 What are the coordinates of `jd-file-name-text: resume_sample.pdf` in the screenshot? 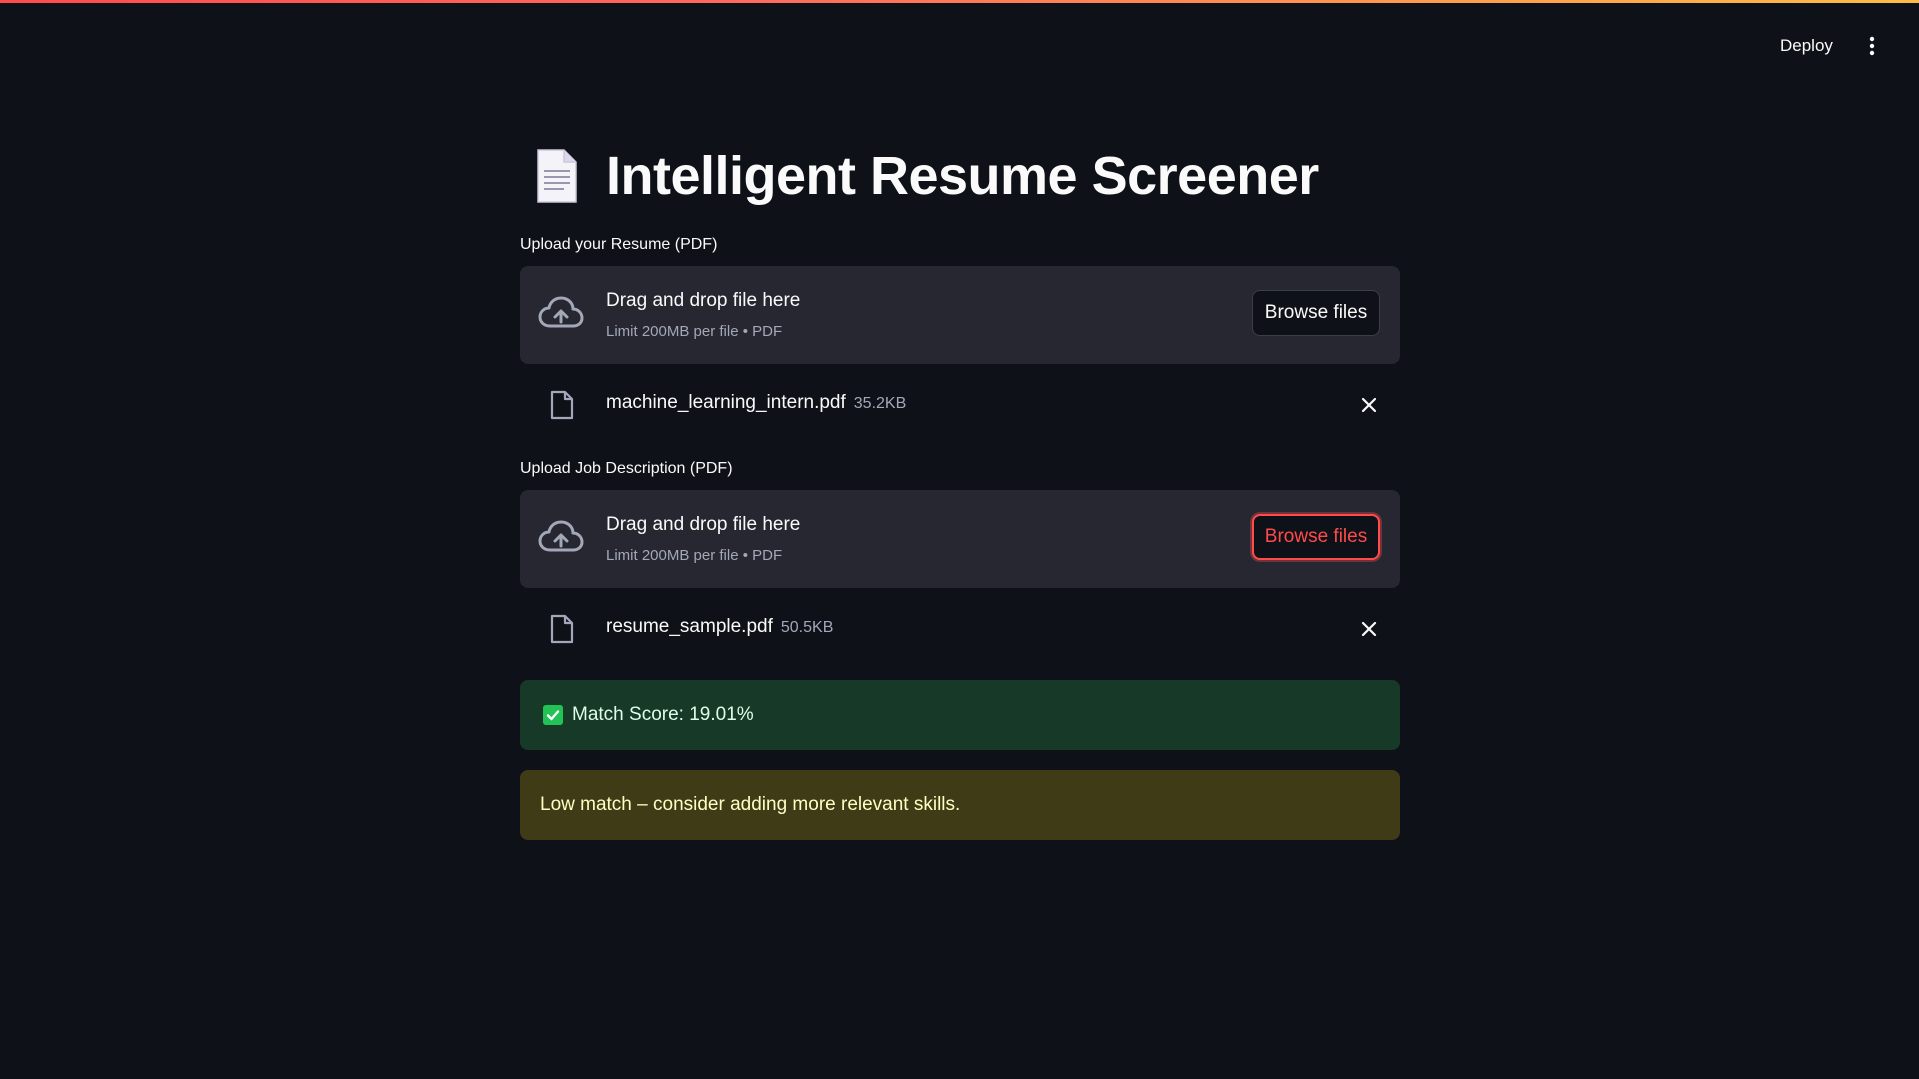 It's located at (689, 626).